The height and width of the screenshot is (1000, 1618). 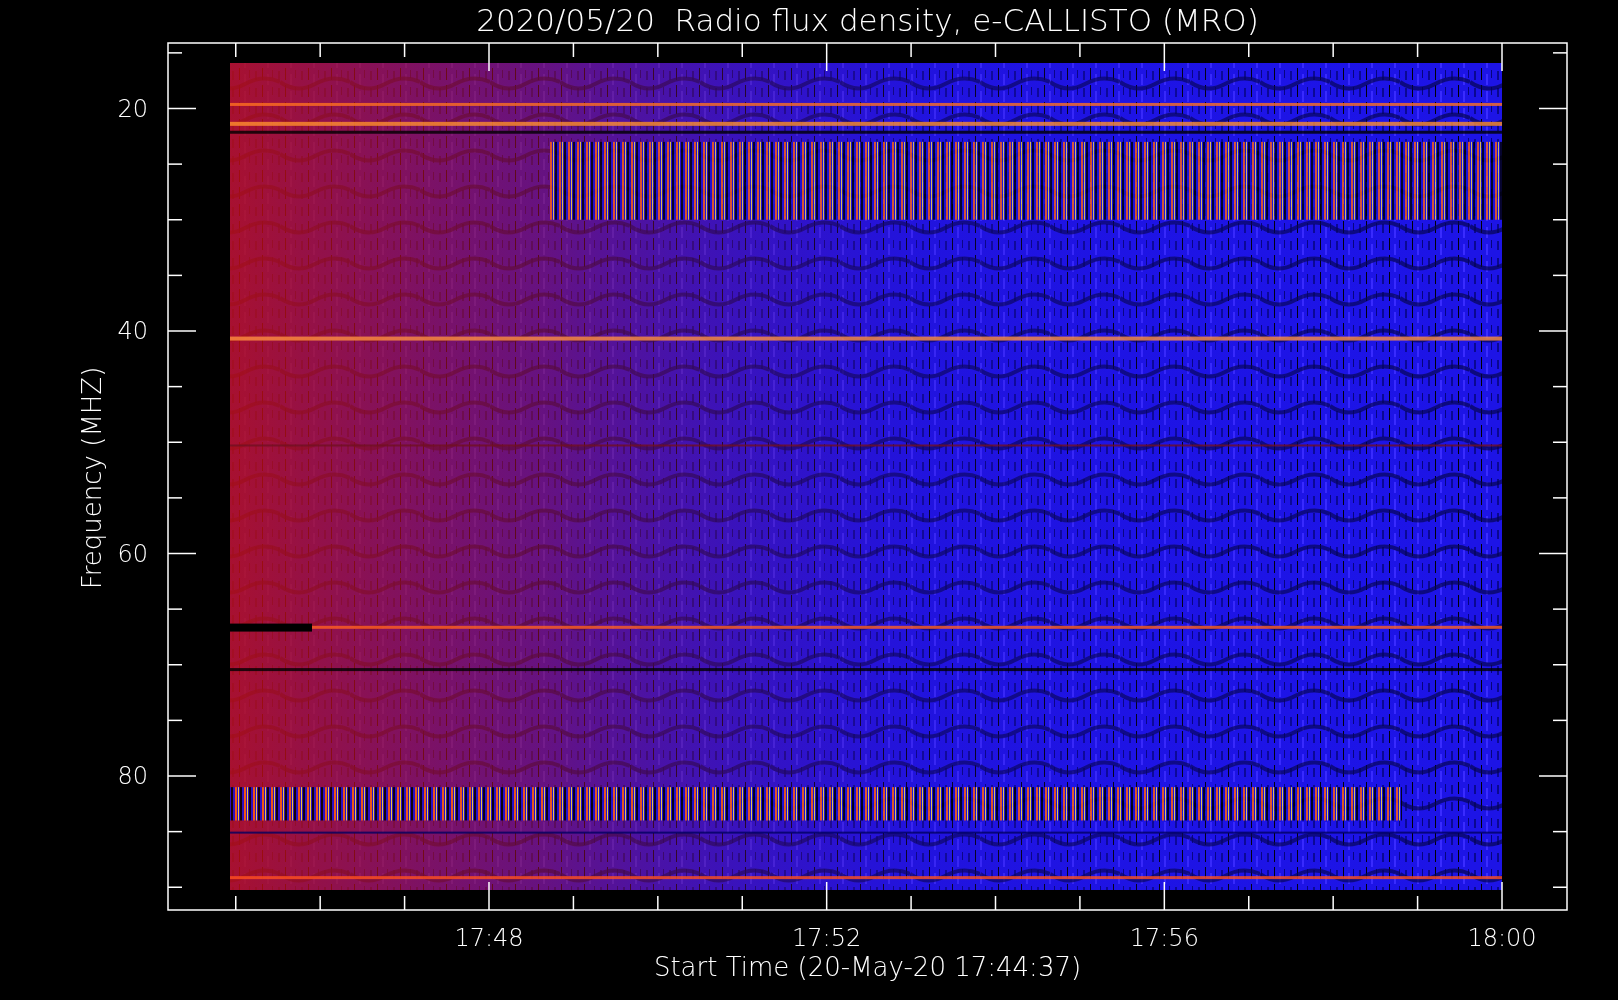 I want to click on y-axis-label: Frequency (MHZ), so click(x=92, y=478).